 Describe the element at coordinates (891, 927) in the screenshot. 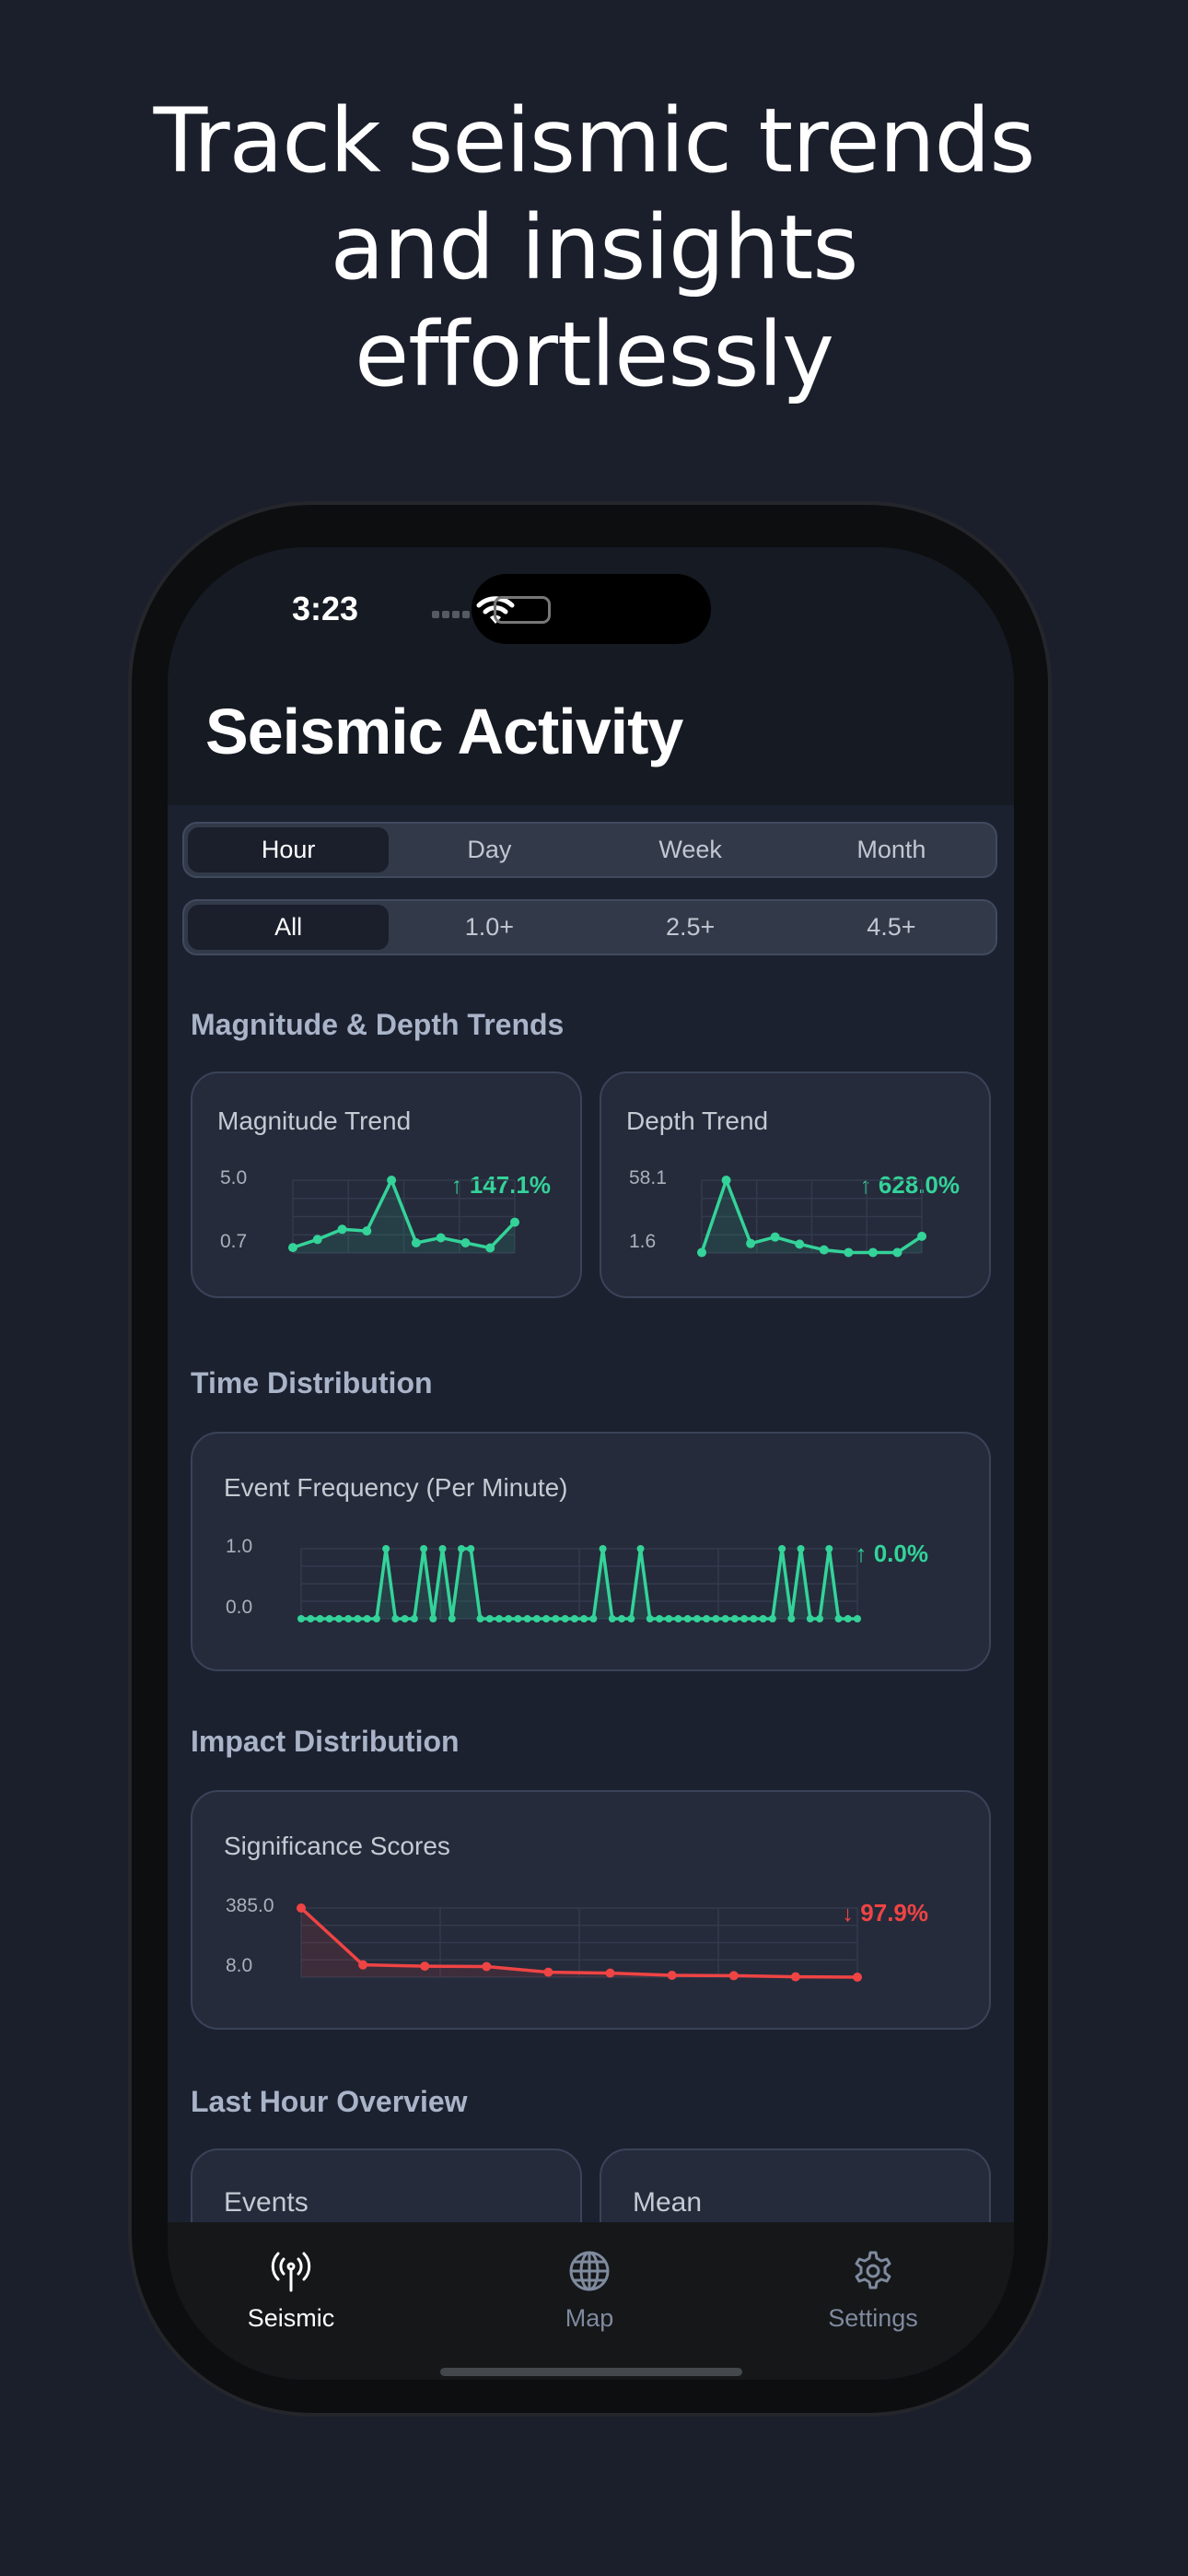

I see `segment-45: 4.5+` at that location.